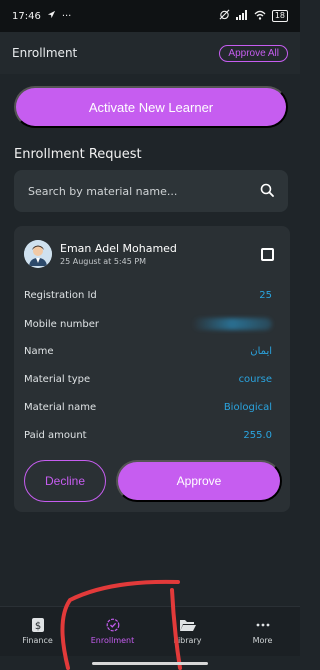 Image resolution: width=320 pixels, height=670 pixels. Describe the element at coordinates (113, 625) in the screenshot. I see `badge-check-icon` at that location.